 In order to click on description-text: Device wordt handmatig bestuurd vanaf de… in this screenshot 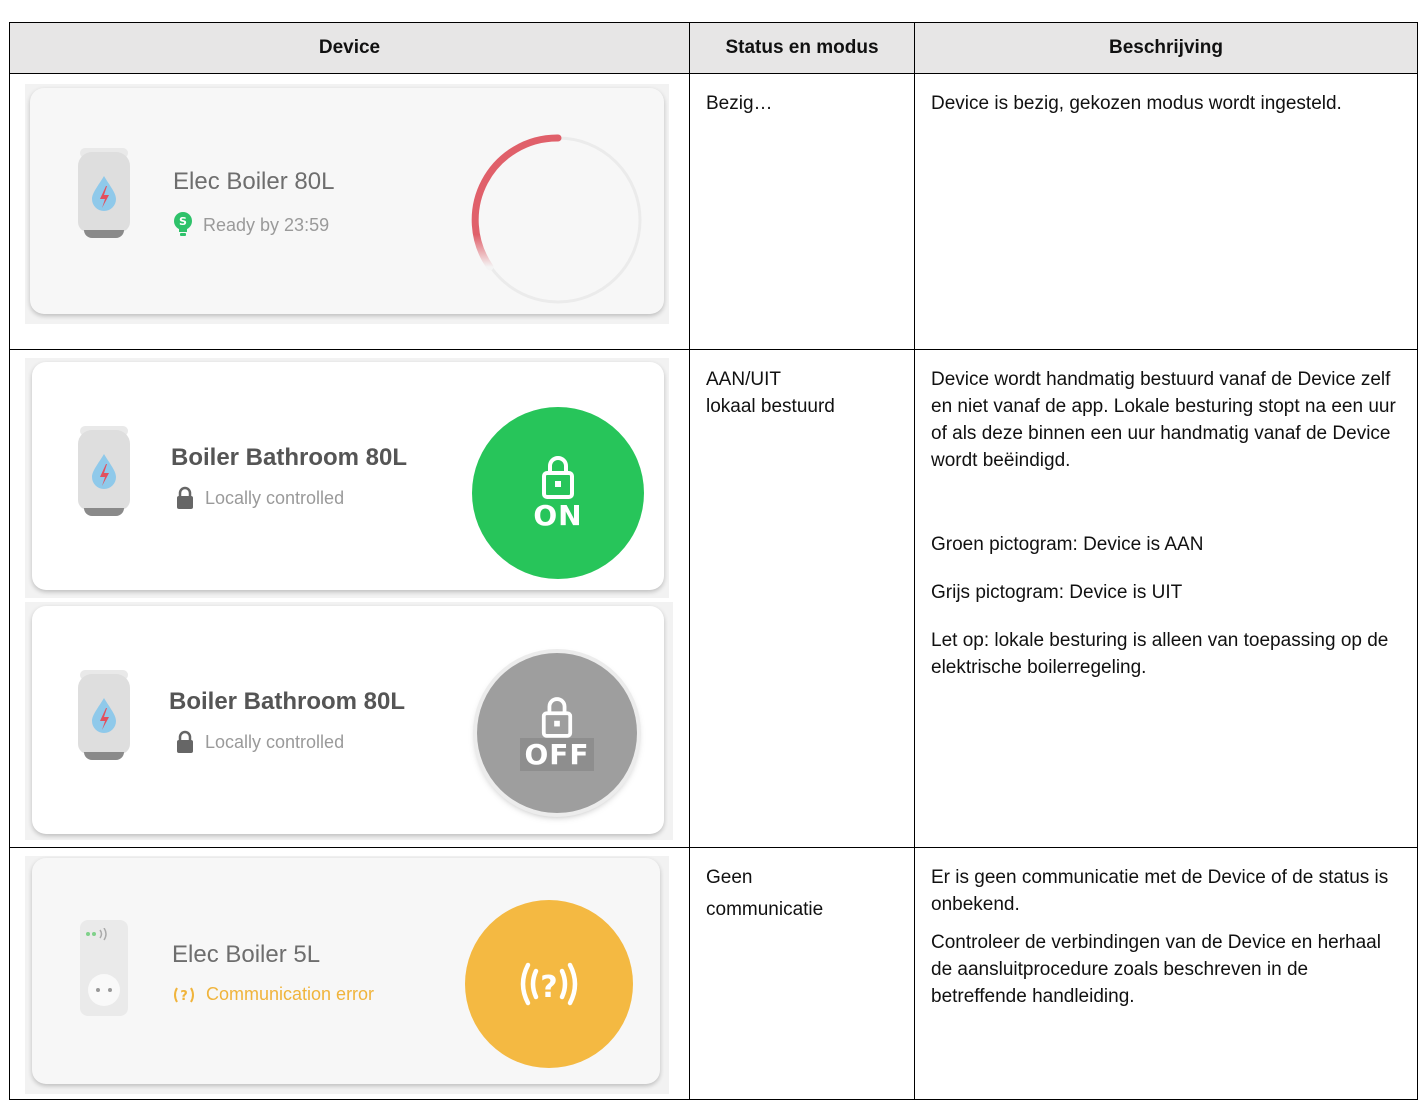, I will do `click(1163, 523)`.